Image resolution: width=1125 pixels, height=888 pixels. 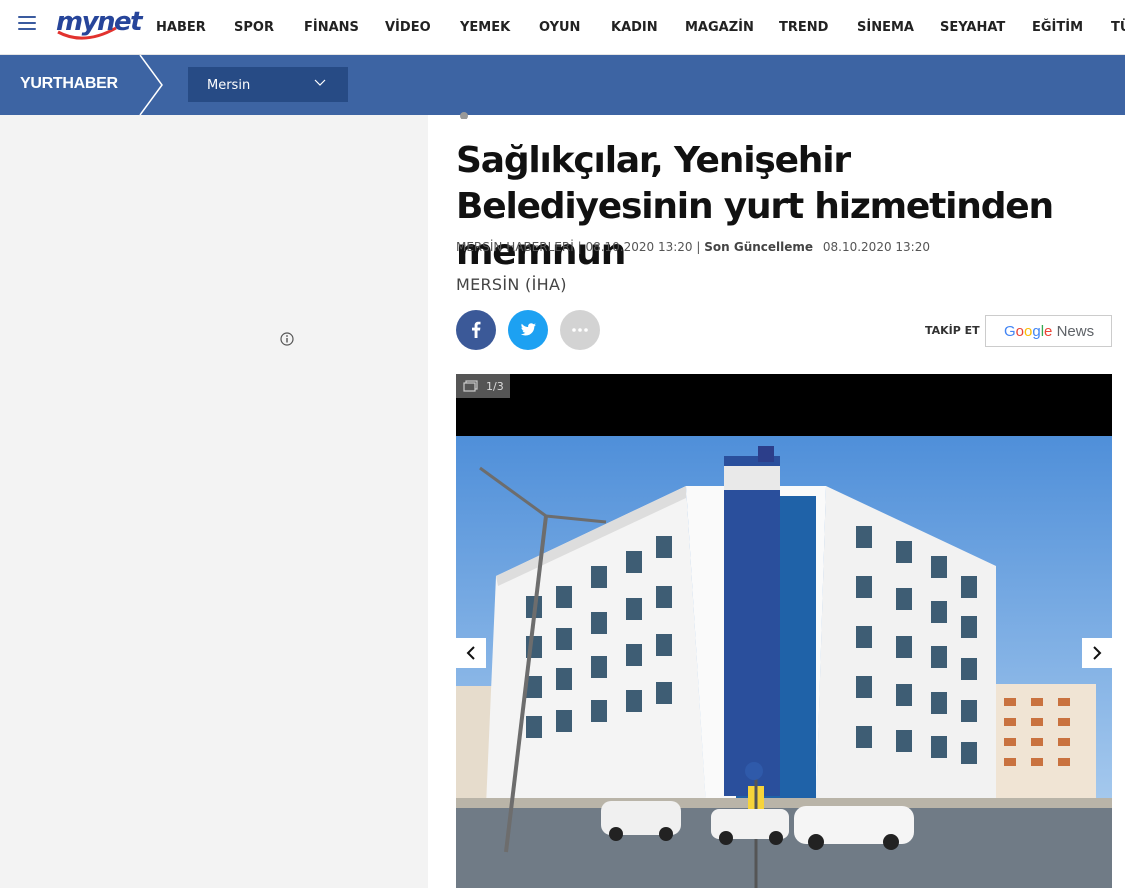 I want to click on article-source: MERSİN (İHA), so click(x=511, y=284).